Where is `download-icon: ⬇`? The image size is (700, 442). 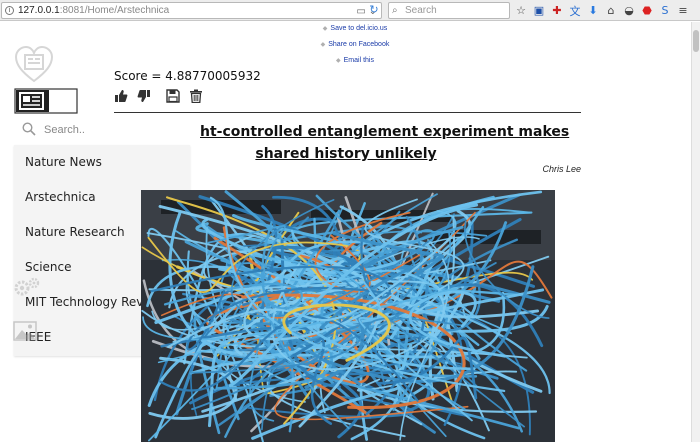
download-icon: ⬇ is located at coordinates (593, 11).